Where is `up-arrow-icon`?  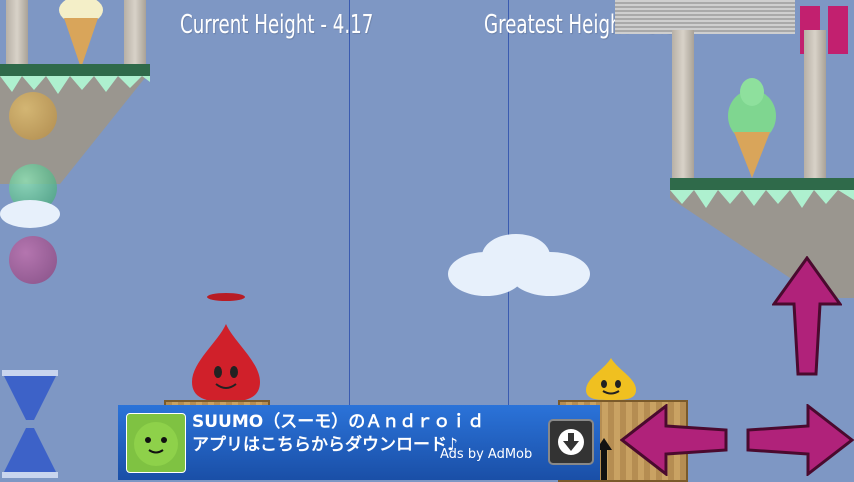 up-arrow-icon is located at coordinates (807, 316).